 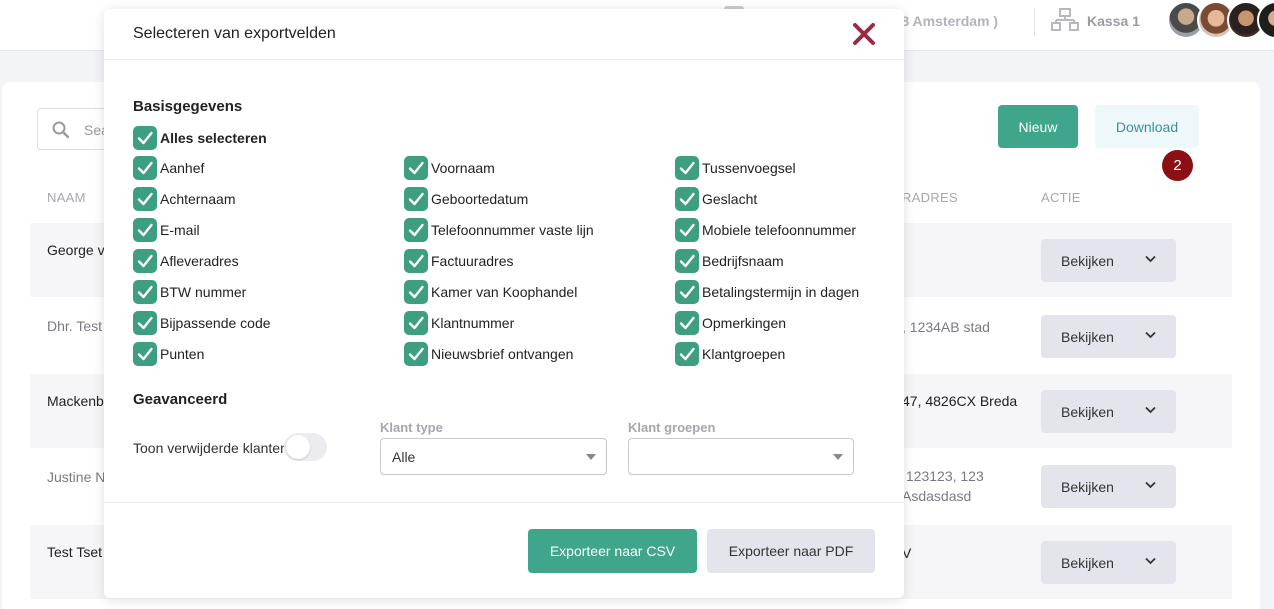 I want to click on export-field-checkbox: Geboortedatum, so click(x=466, y=199).